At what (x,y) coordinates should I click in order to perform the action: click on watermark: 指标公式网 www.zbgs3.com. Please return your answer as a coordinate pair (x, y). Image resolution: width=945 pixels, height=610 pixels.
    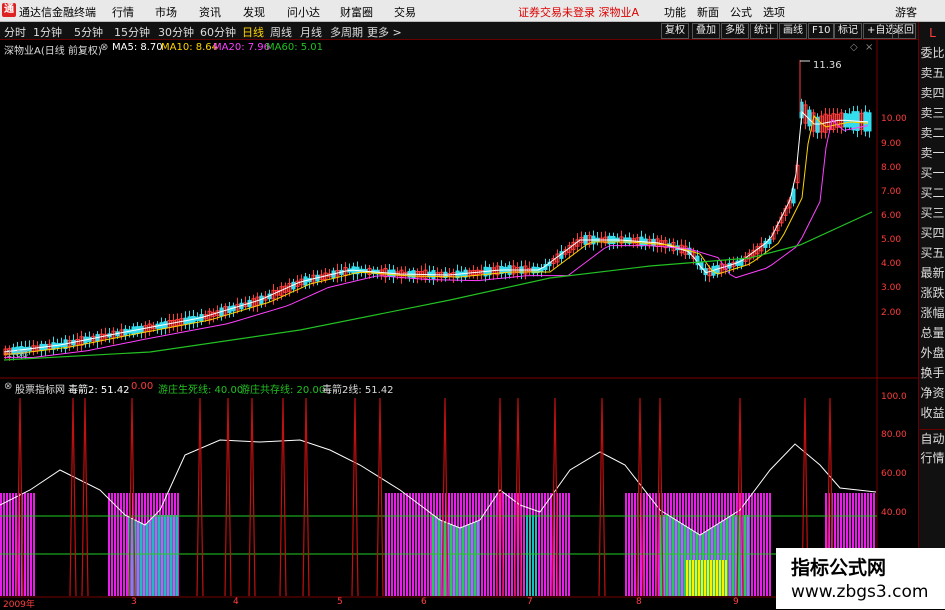
    Looking at the image, I should click on (860, 578).